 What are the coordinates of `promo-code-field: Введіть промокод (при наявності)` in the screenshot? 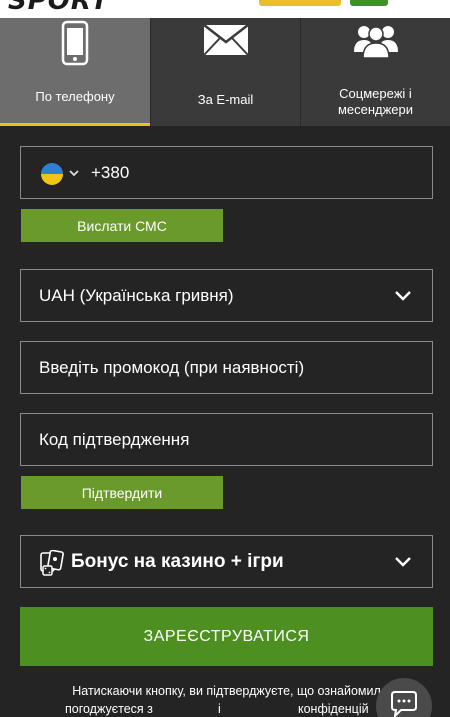 It's located at (226, 367).